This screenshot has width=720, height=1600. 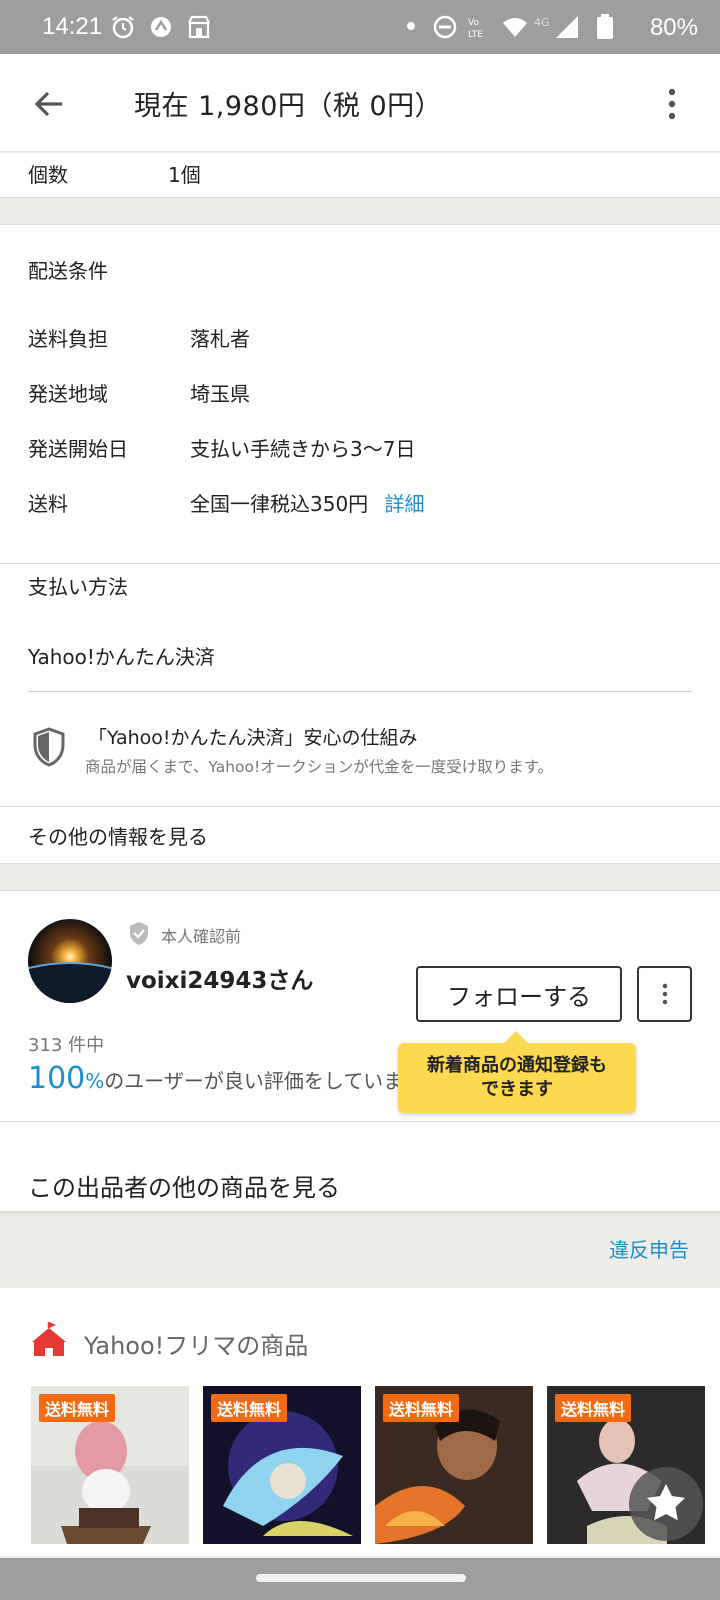 What do you see at coordinates (78, 587) in the screenshot?
I see `payment-heading: 支払い方法` at bounding box center [78, 587].